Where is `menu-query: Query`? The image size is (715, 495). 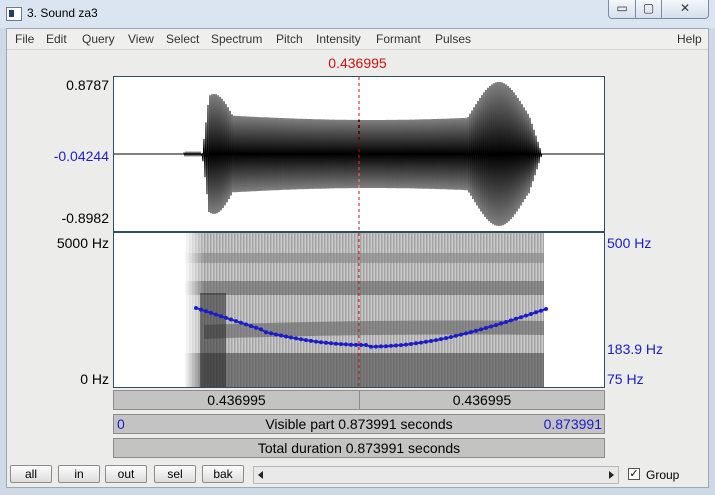 menu-query: Query is located at coordinates (98, 39).